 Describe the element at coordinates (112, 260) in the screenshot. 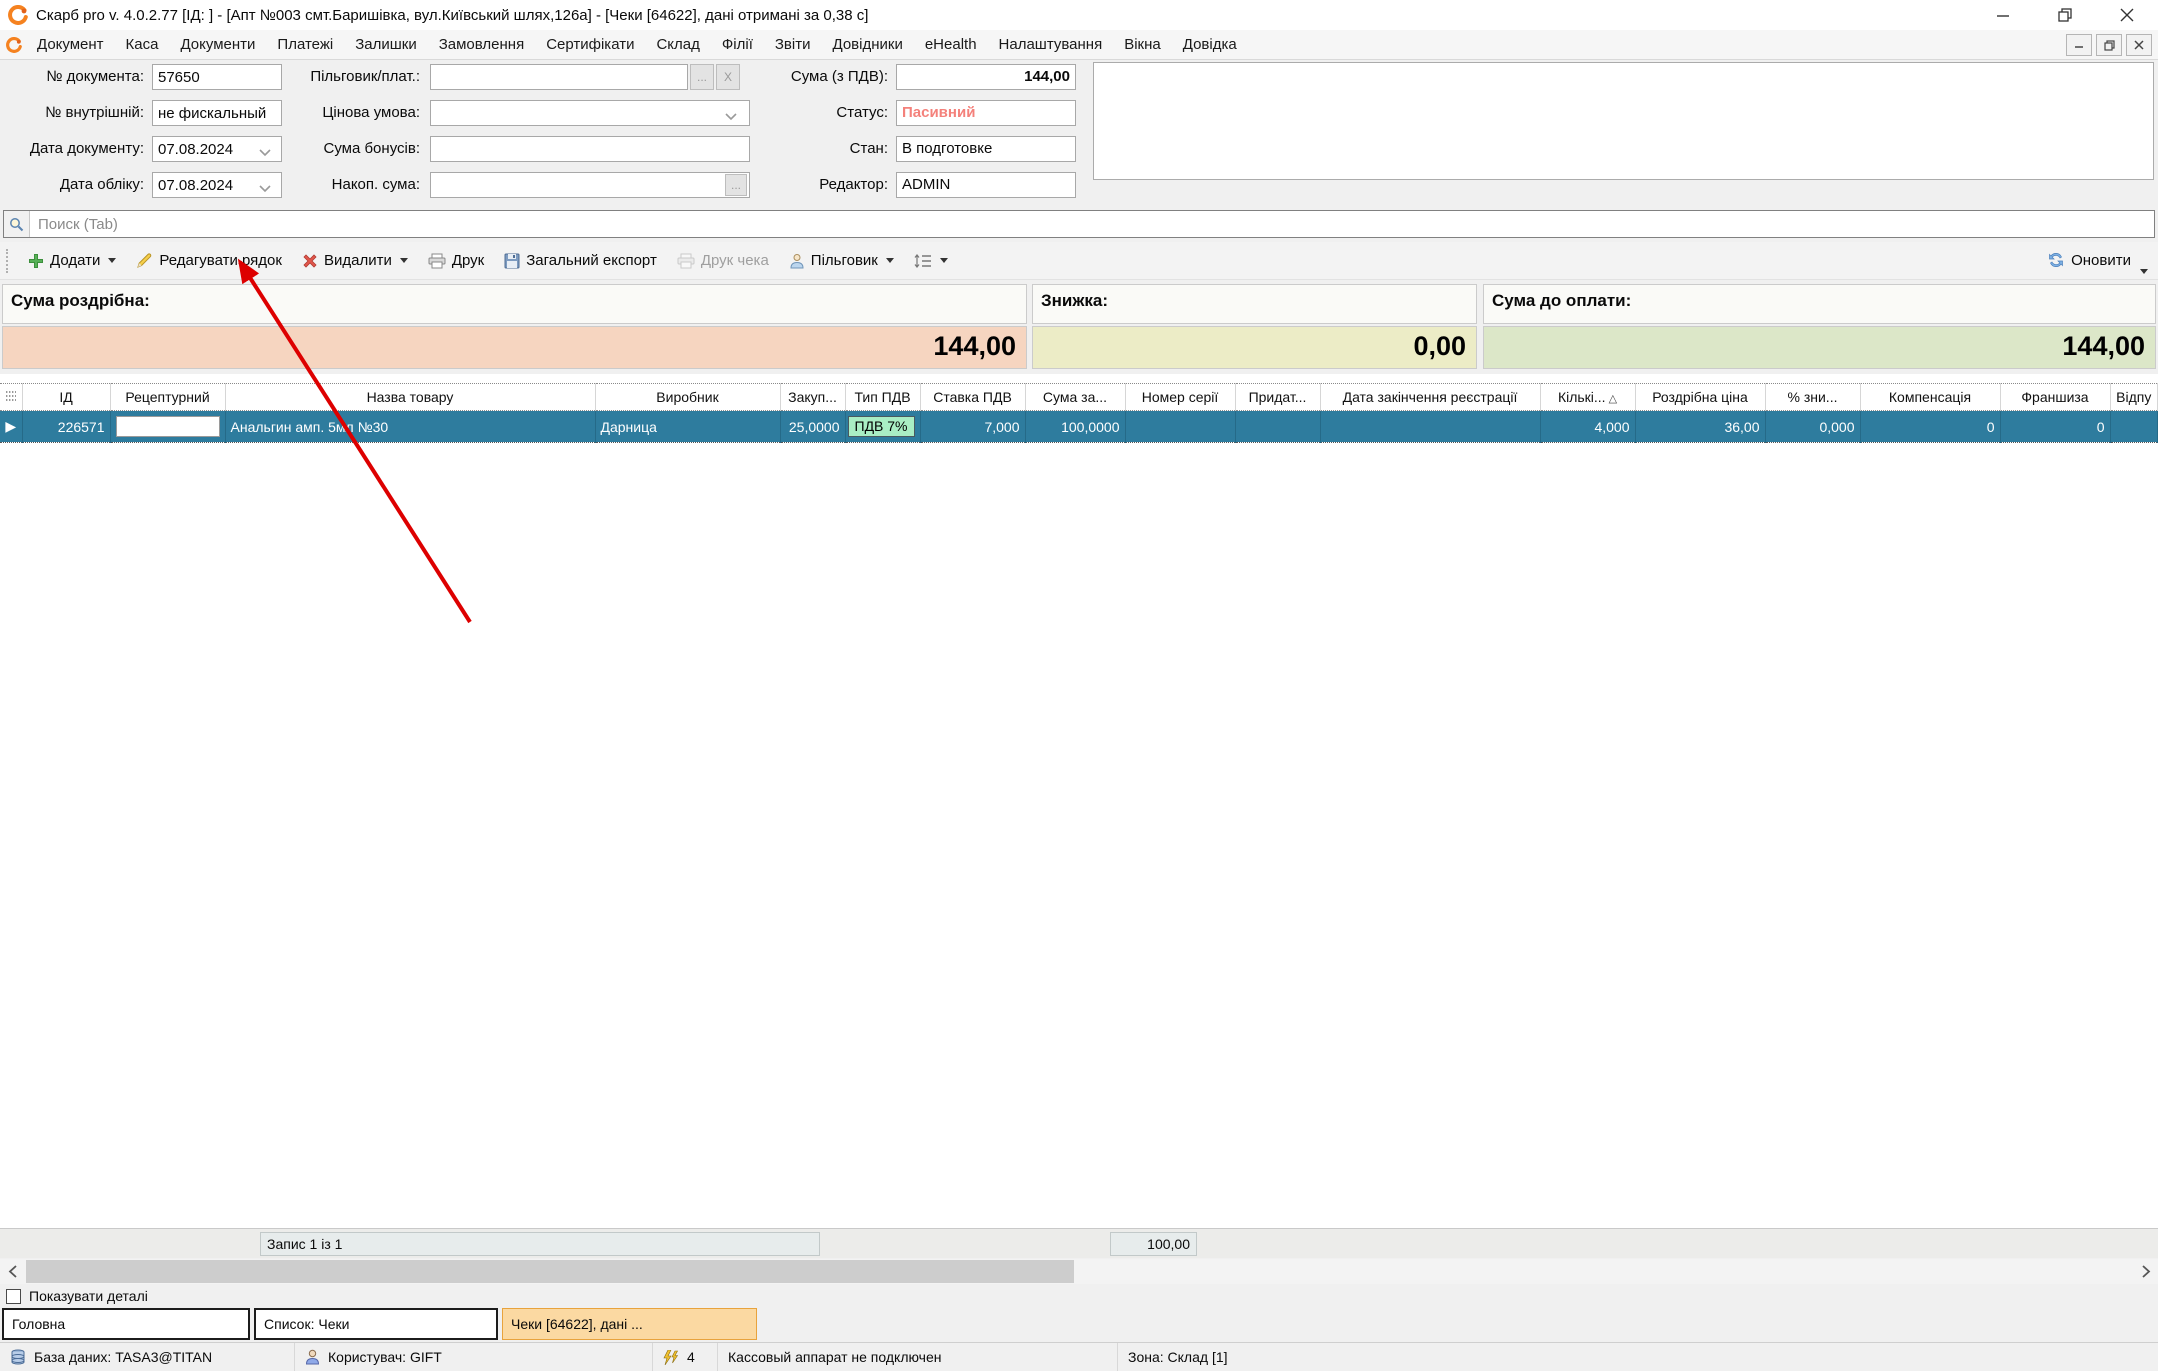

I see `add-dropdown-icon` at that location.